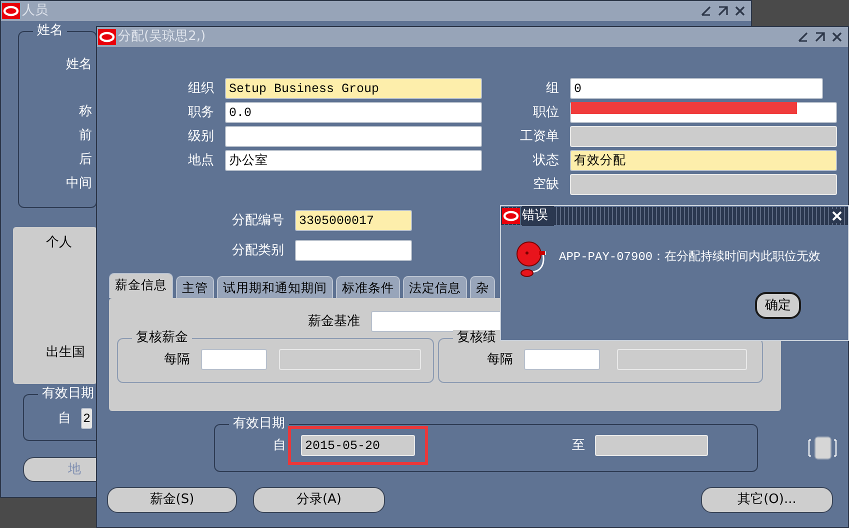  Describe the element at coordinates (162, 338) in the screenshot. I see `group-title: 复核薪金` at that location.